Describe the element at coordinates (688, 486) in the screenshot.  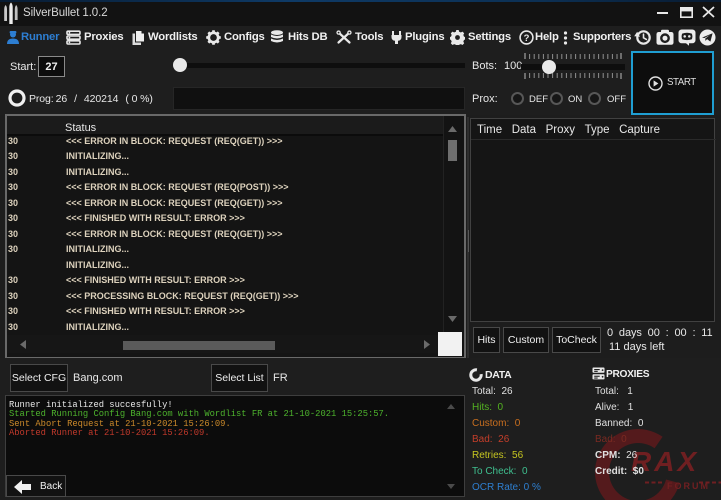
I see `svg-text: FORUM` at that location.